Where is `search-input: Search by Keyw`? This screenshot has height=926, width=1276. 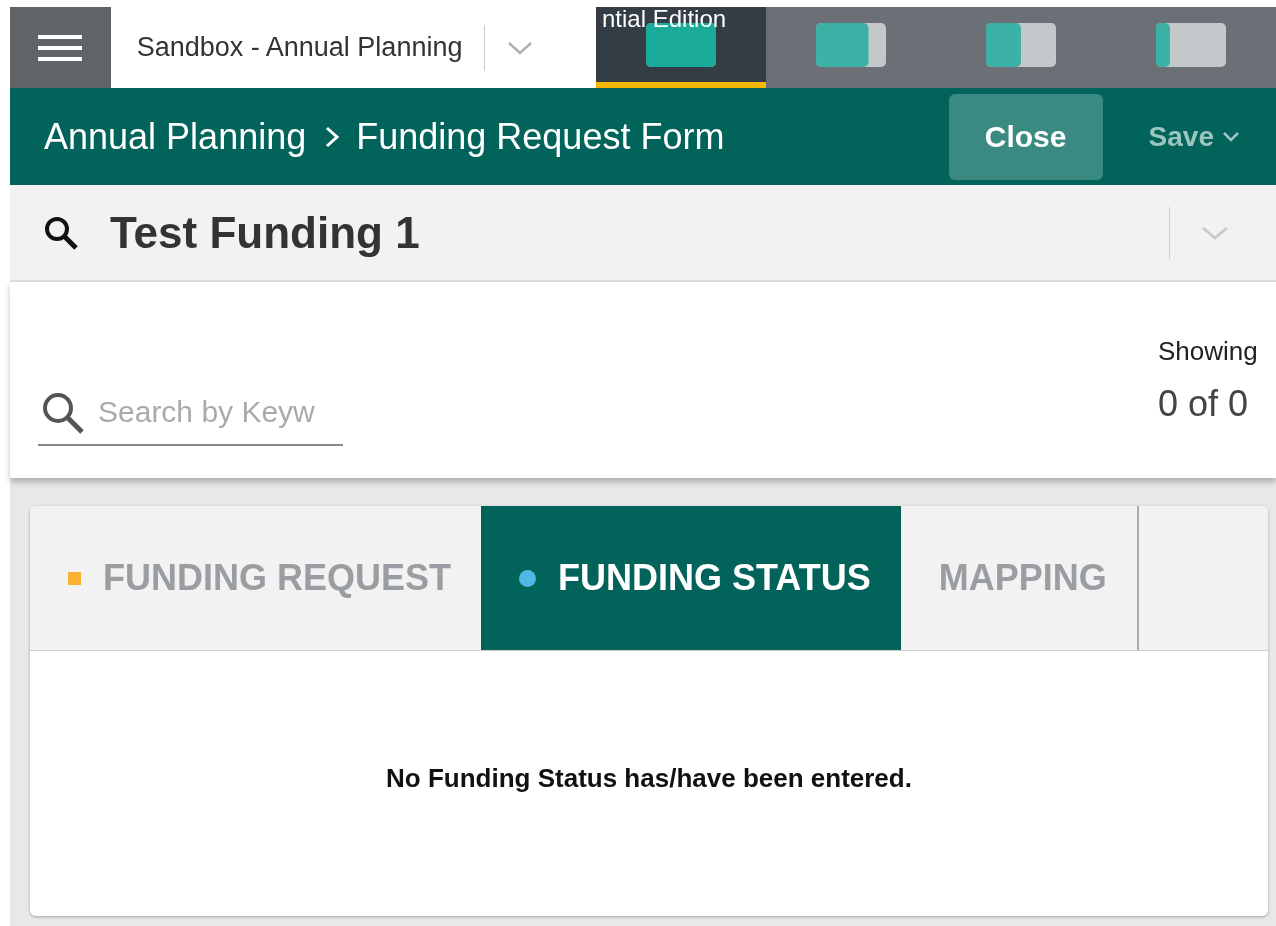
search-input: Search by Keyw is located at coordinates (213, 412).